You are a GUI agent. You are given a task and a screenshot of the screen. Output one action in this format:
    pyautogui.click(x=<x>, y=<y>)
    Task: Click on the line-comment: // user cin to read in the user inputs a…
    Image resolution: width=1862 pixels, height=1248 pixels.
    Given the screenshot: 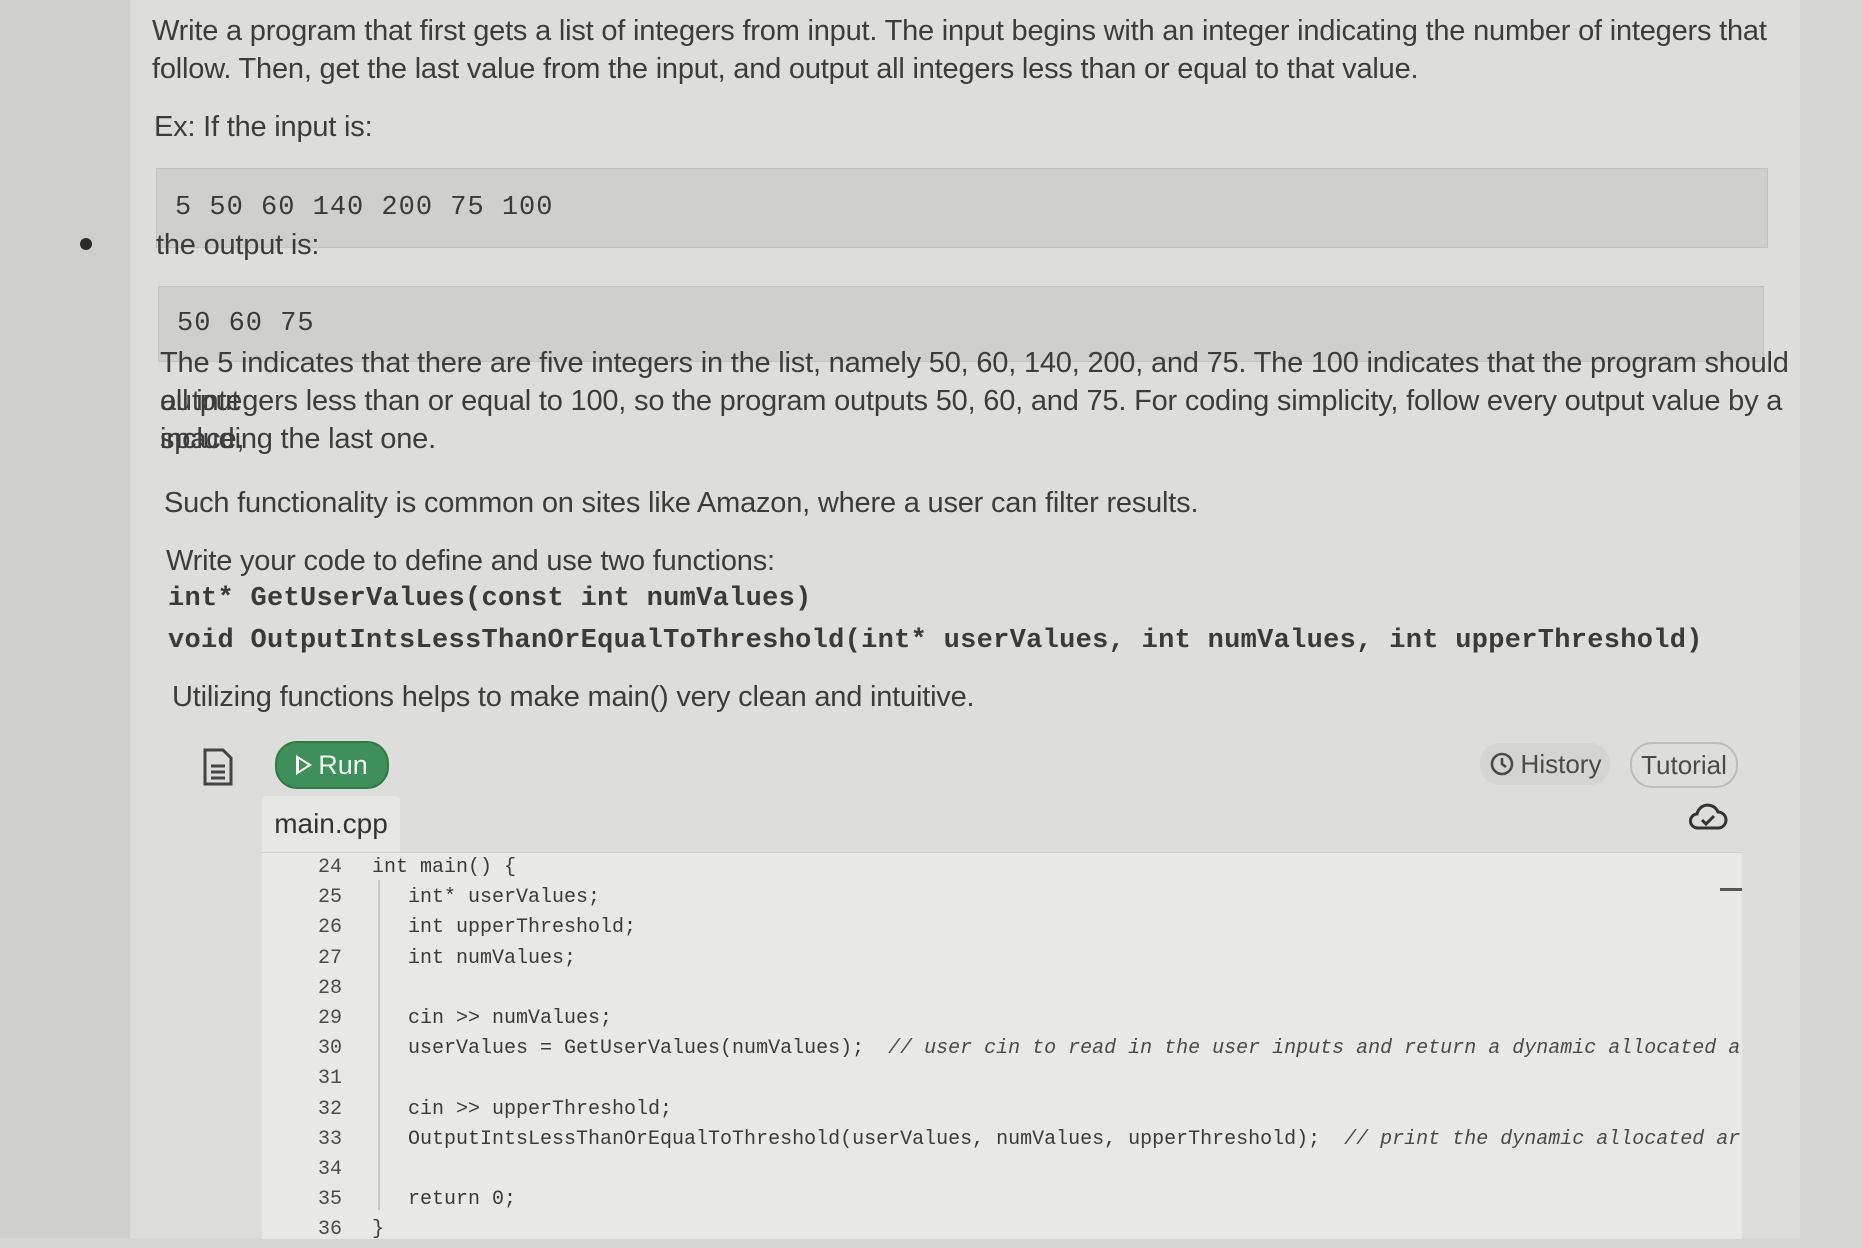 What is the action you would take?
    pyautogui.click(x=1314, y=1049)
    